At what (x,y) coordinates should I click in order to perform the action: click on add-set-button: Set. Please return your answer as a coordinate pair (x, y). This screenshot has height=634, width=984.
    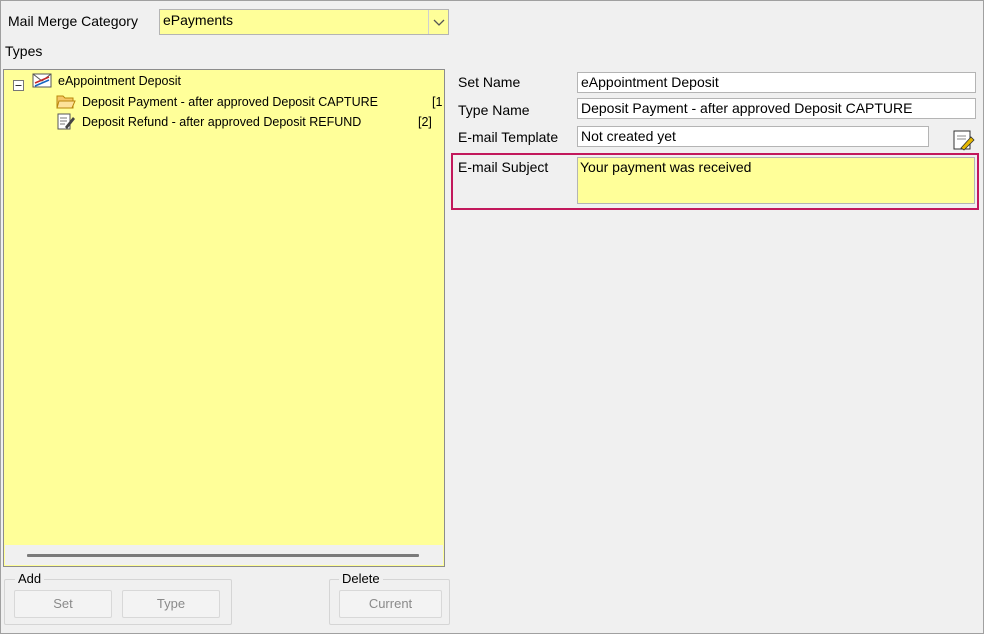
    Looking at the image, I should click on (63, 604).